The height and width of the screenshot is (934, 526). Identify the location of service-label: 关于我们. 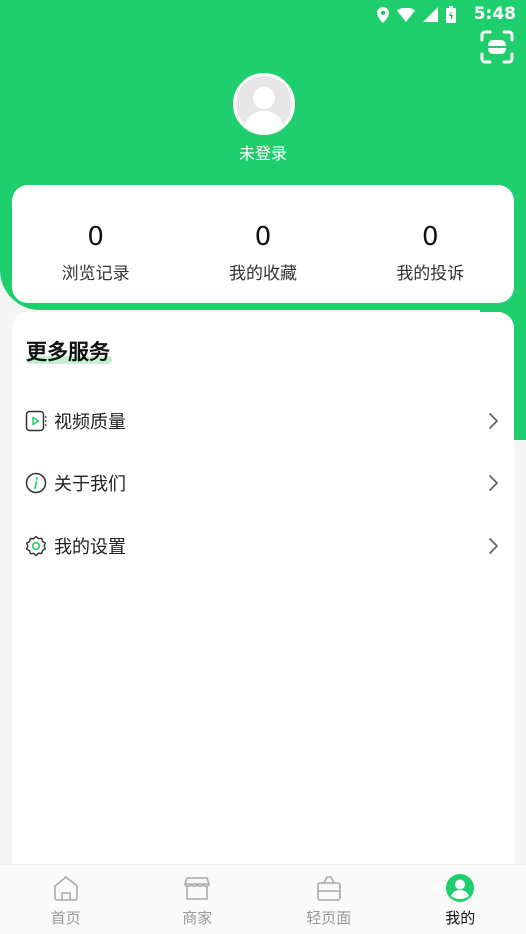
(90, 484).